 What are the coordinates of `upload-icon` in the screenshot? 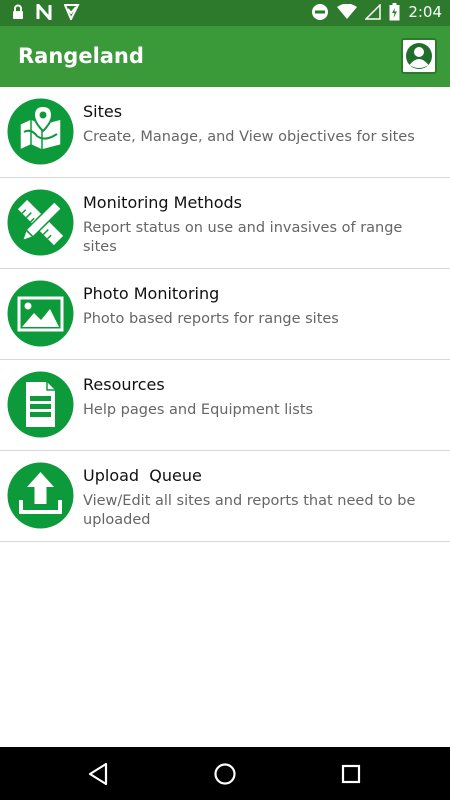 It's located at (40, 495).